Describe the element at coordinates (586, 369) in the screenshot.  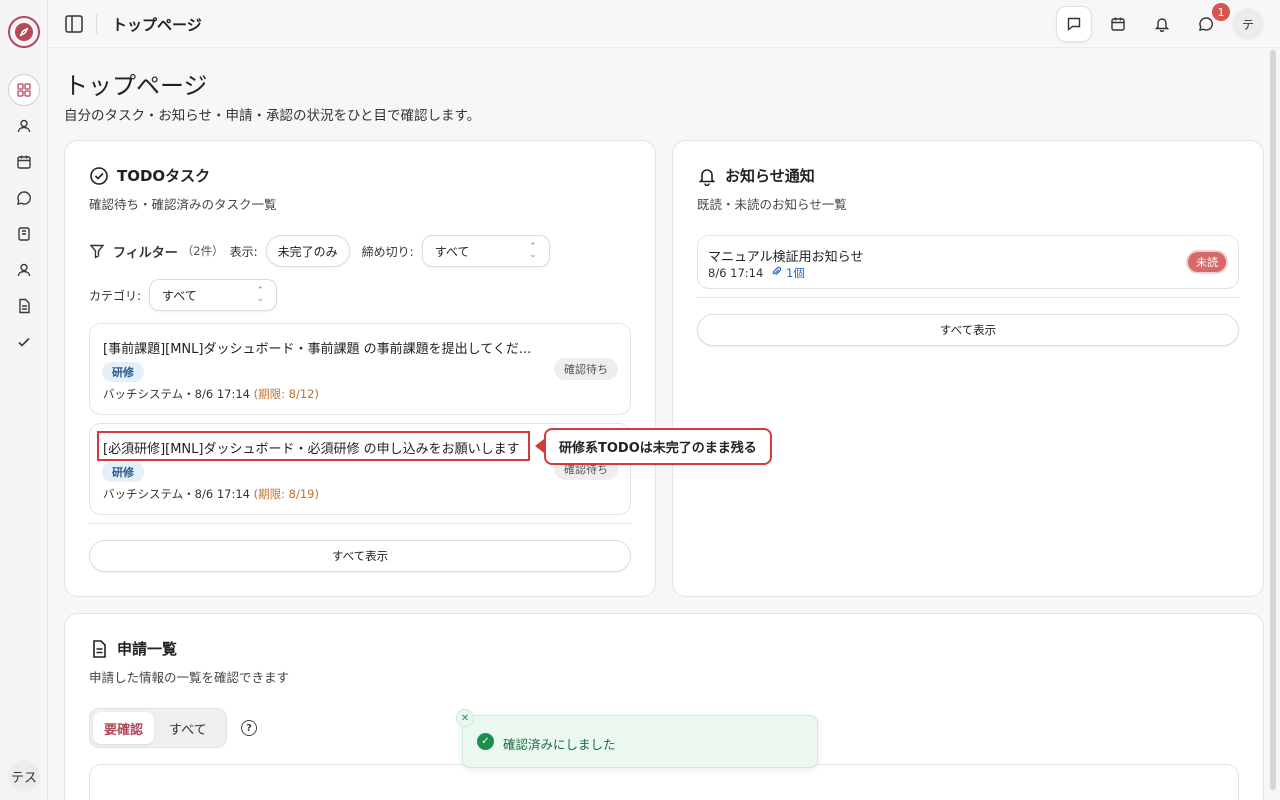
I see `task-status-badge: 確認待ち` at that location.